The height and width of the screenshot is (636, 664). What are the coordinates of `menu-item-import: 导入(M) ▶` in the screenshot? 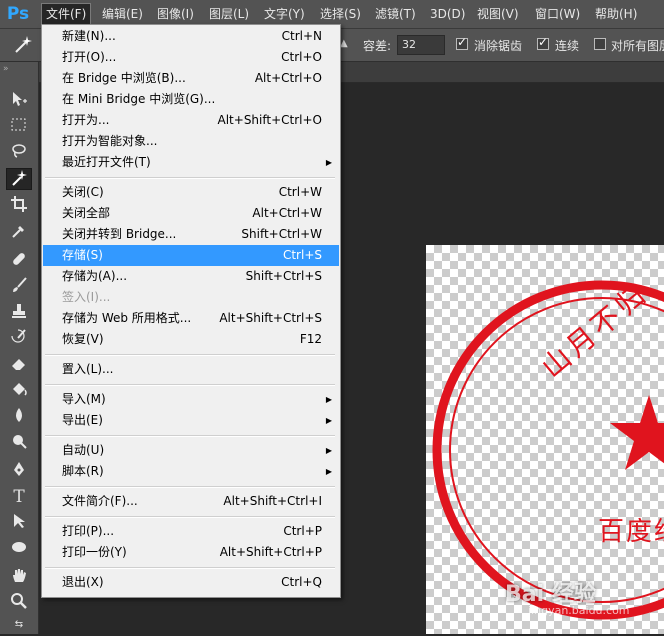 It's located at (191, 399).